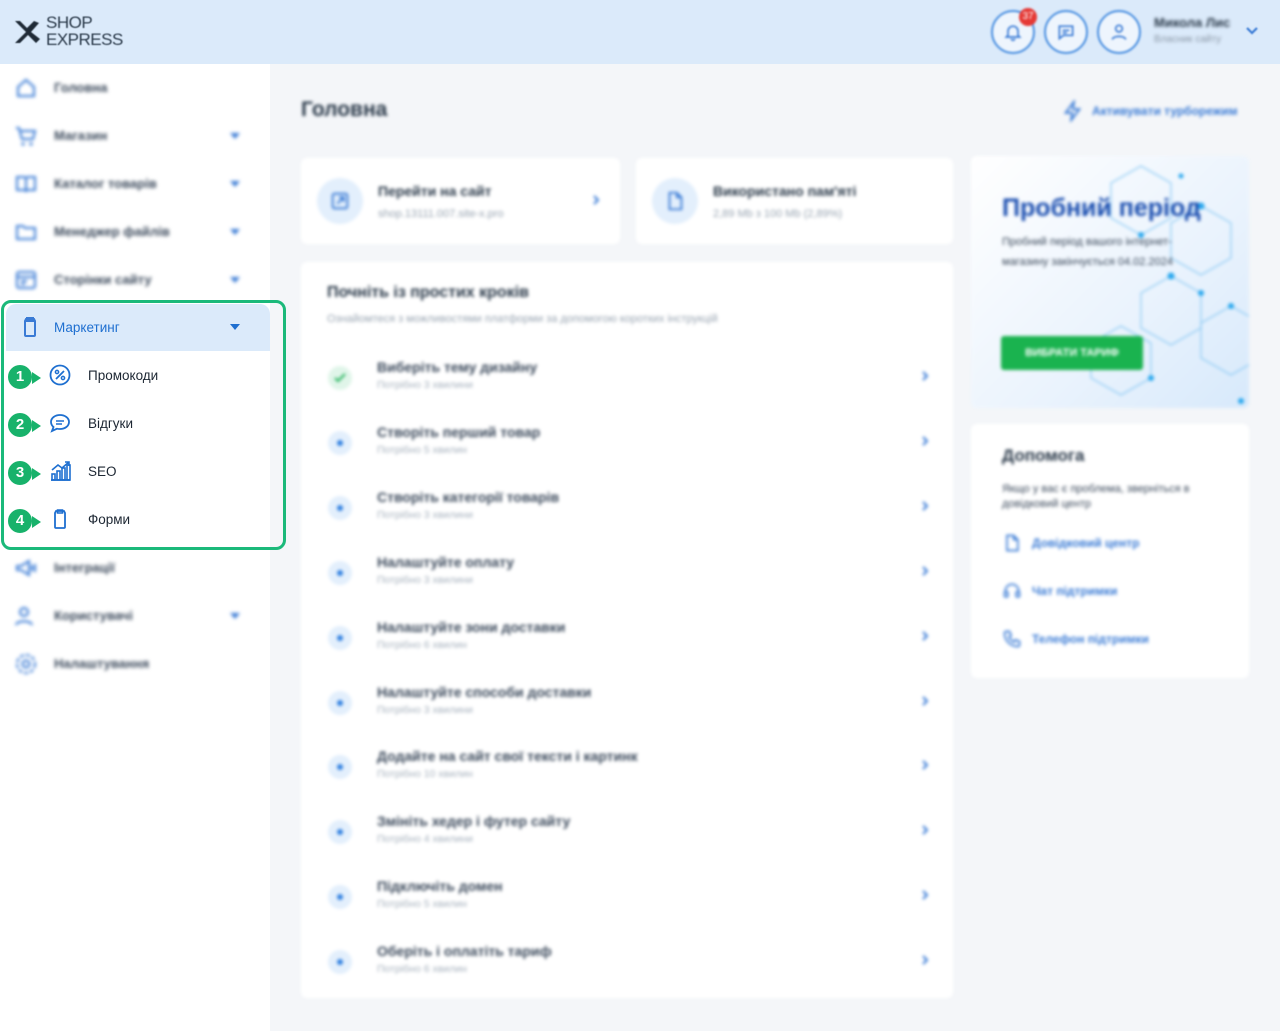 The height and width of the screenshot is (1031, 1280). What do you see at coordinates (105, 183) in the screenshot?
I see `sidebar-item-label: Каталог товарів` at bounding box center [105, 183].